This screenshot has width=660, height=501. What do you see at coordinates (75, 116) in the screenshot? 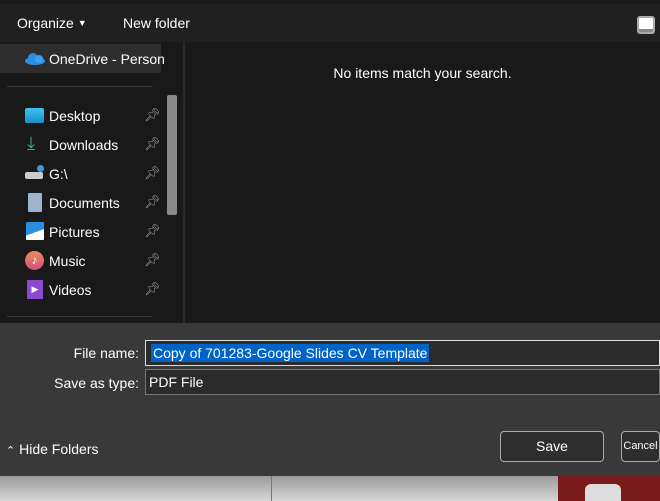
I see `sidebar-item-label: Desktop` at bounding box center [75, 116].